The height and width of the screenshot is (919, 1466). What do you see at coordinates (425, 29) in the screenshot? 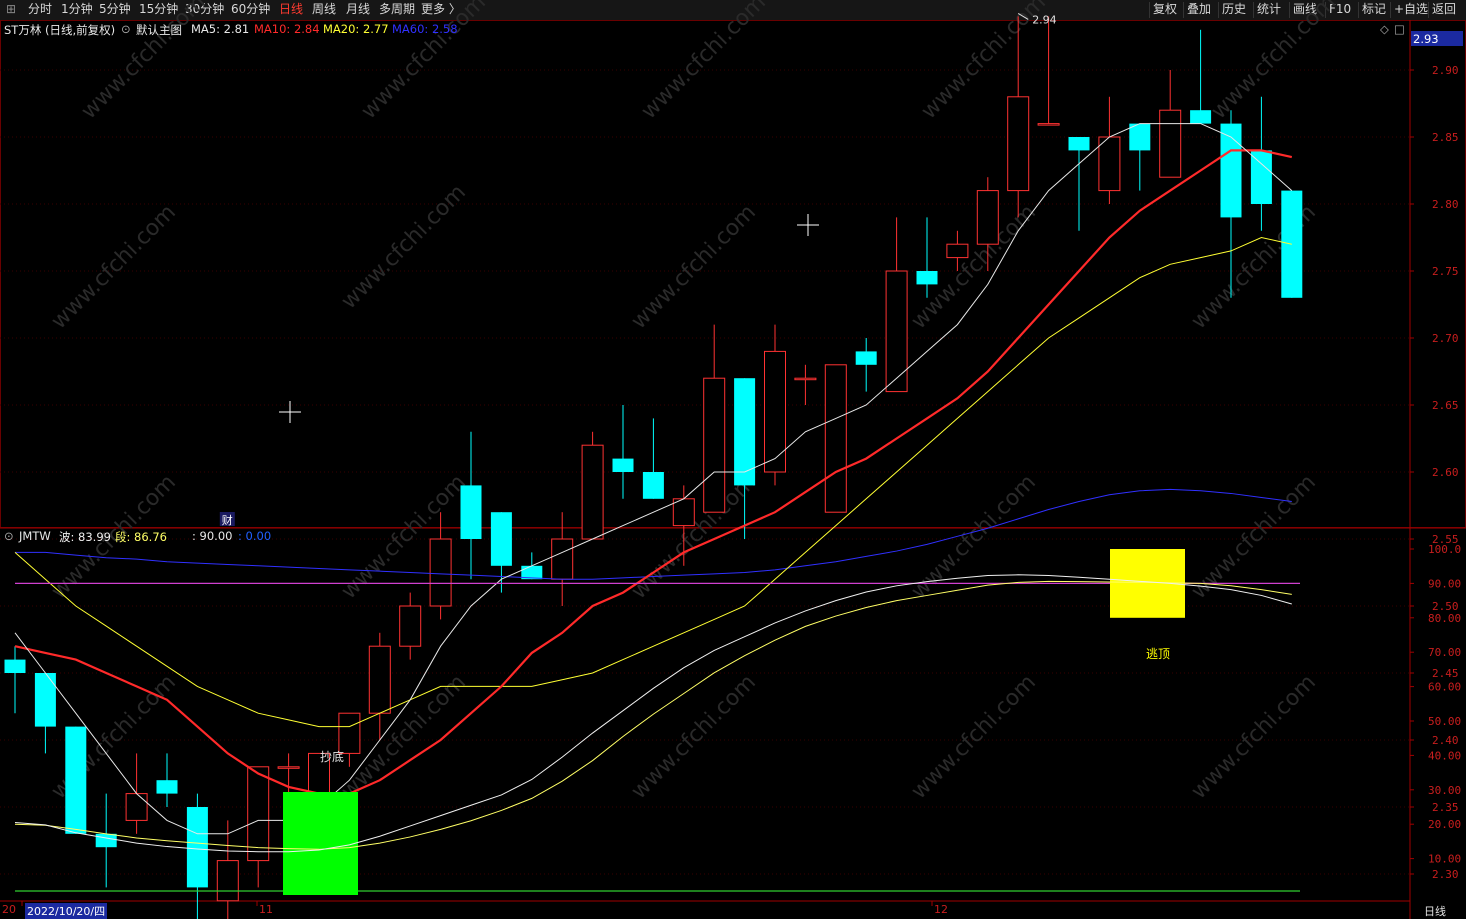
I see `ma-legend-3: MA60: 2.58` at bounding box center [425, 29].